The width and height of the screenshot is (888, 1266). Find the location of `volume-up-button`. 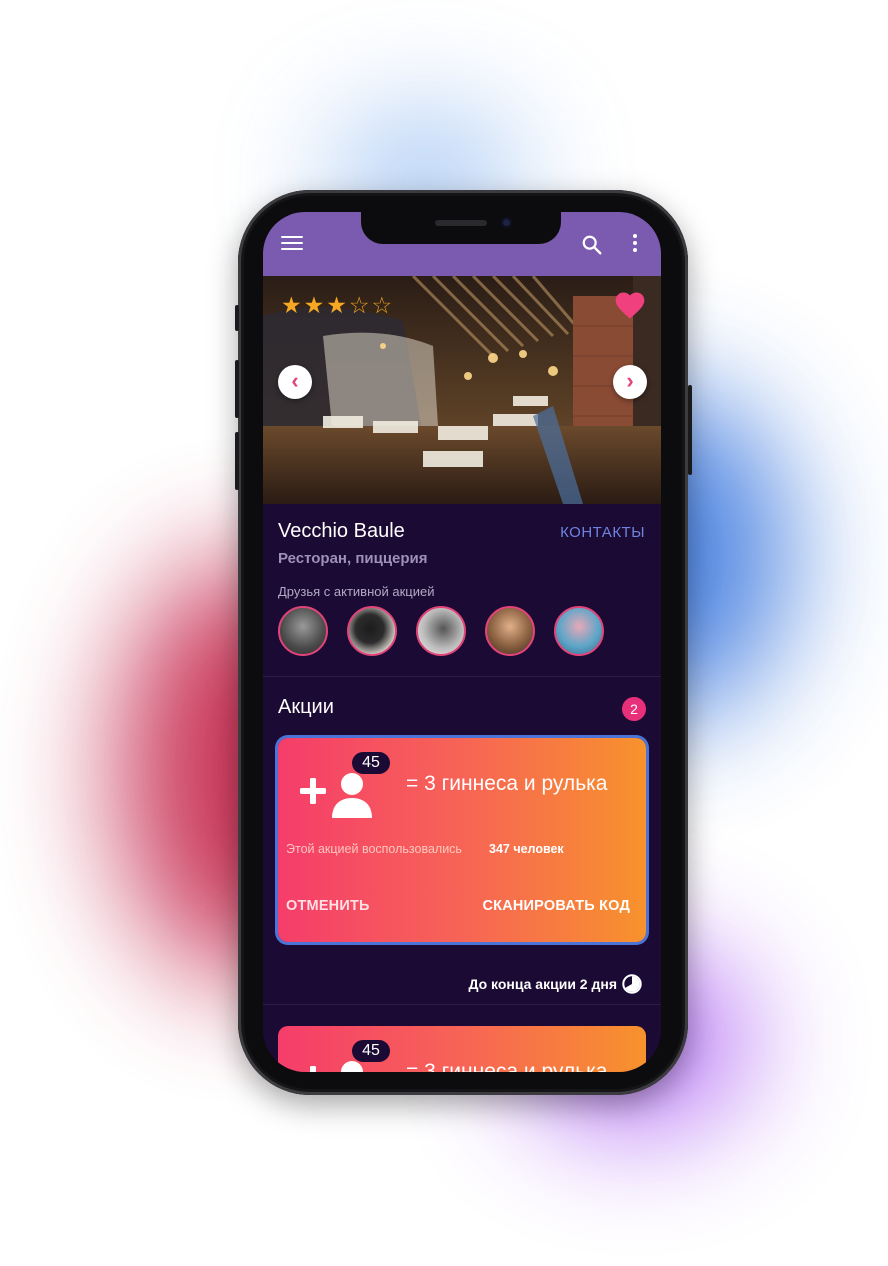

volume-up-button is located at coordinates (237, 389).